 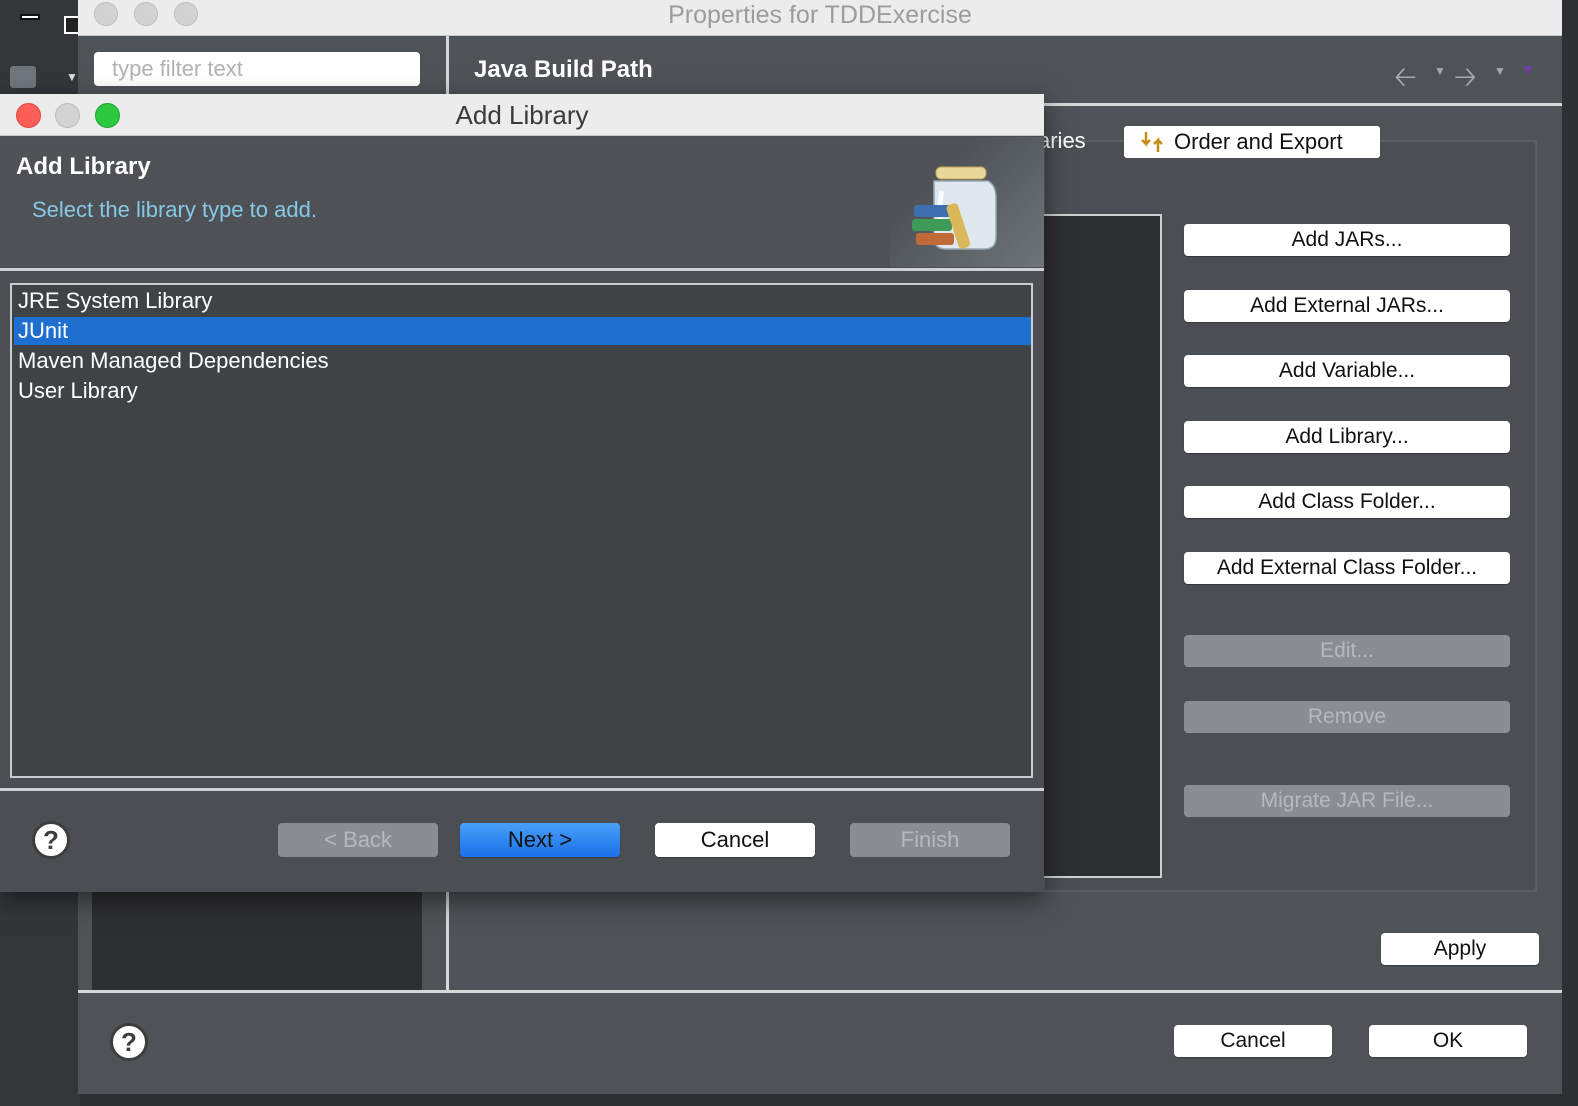 I want to click on list-item-jre-system-library: JRE System Library, so click(x=522, y=301).